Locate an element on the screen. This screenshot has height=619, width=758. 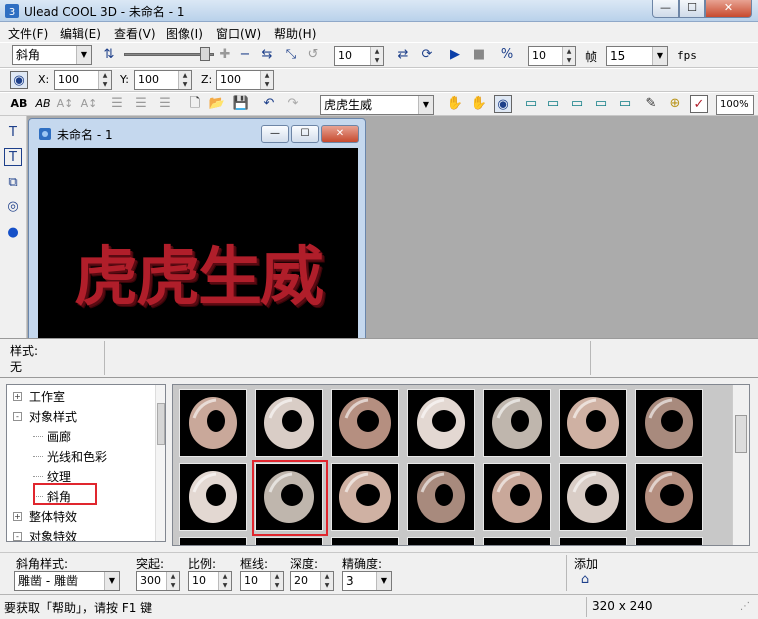
ratio-input: 10 ▲ ▼ is located at coordinates (210, 581).